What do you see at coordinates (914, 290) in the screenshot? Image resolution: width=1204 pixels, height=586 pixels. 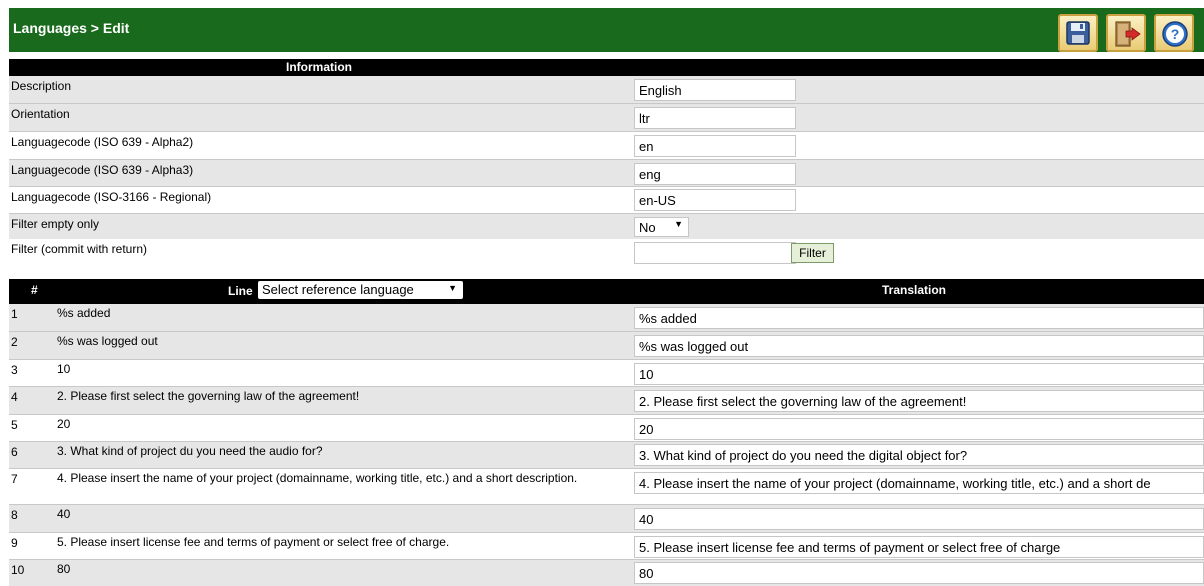 I see `column-translation: Translation` at bounding box center [914, 290].